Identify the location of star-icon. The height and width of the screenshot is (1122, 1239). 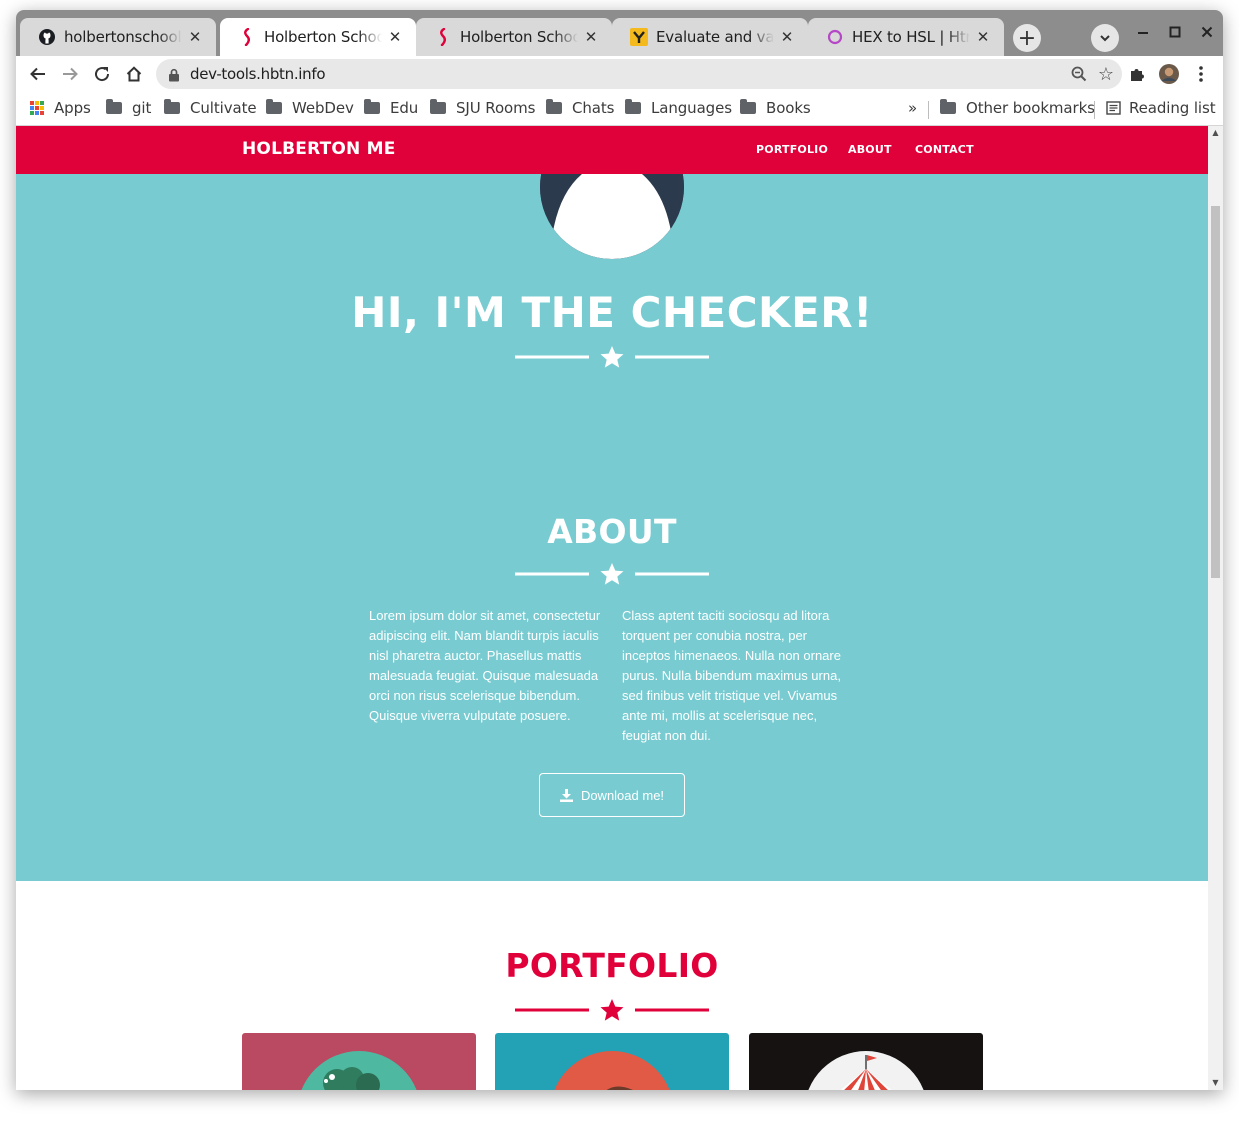
(612, 1010).